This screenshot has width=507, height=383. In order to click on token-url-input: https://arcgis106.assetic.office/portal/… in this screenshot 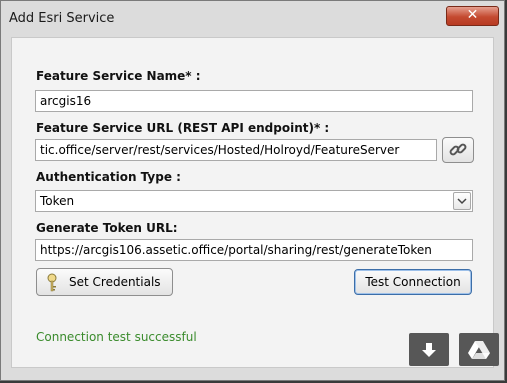, I will do `click(254, 250)`.